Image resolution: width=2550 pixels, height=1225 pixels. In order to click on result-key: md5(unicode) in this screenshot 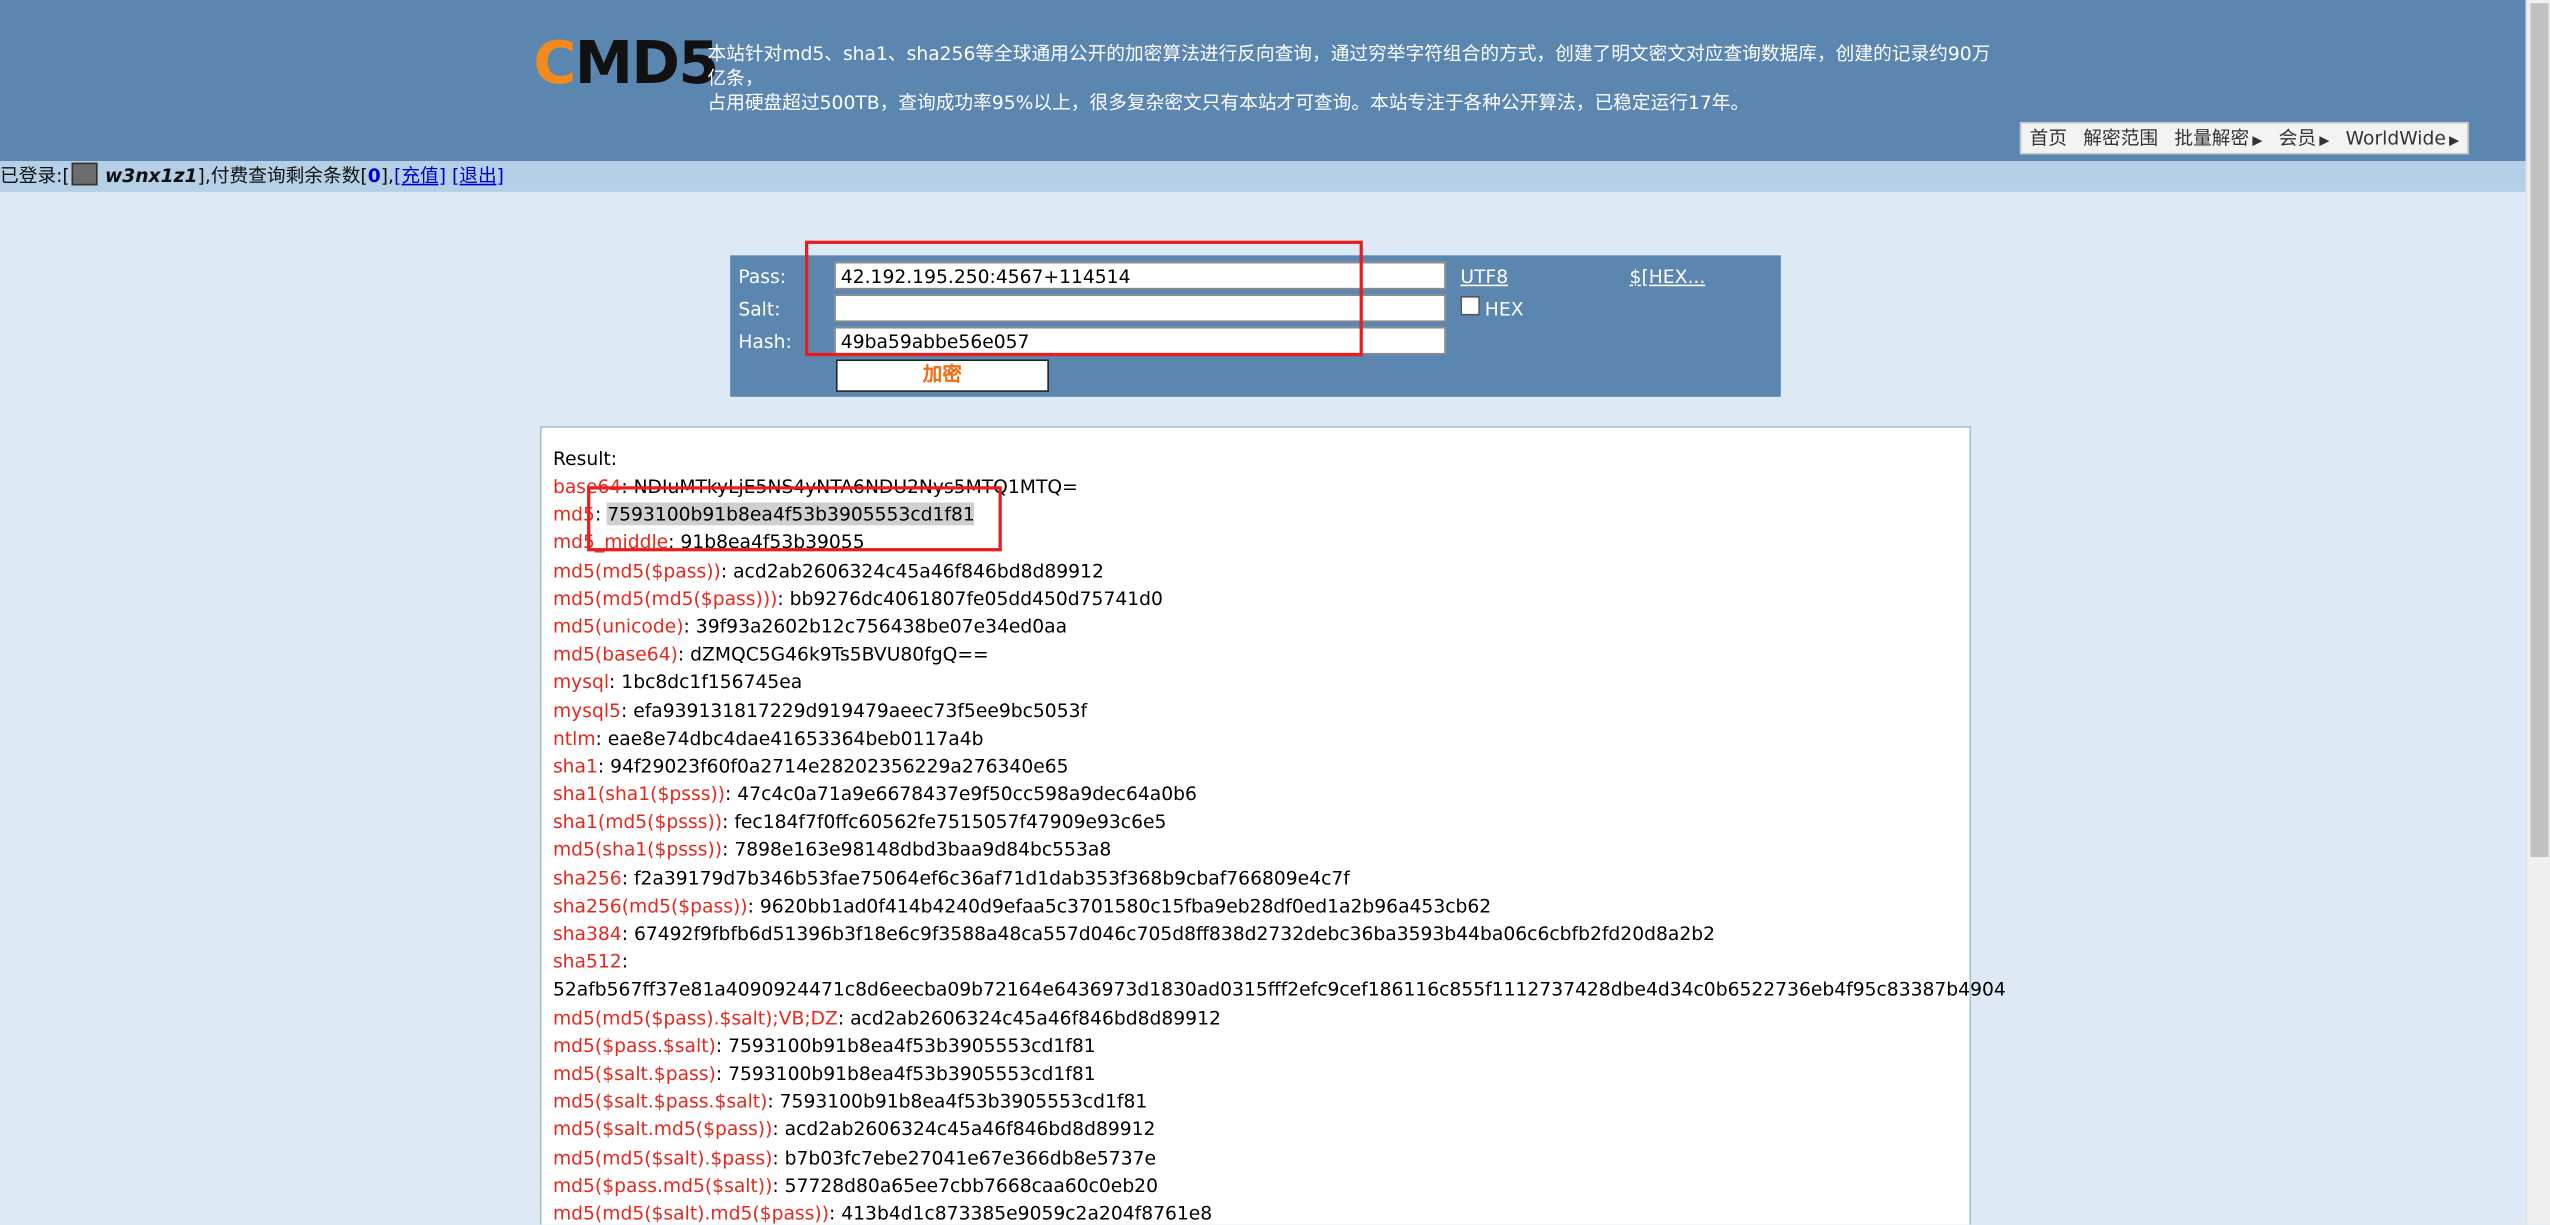, I will do `click(618, 626)`.